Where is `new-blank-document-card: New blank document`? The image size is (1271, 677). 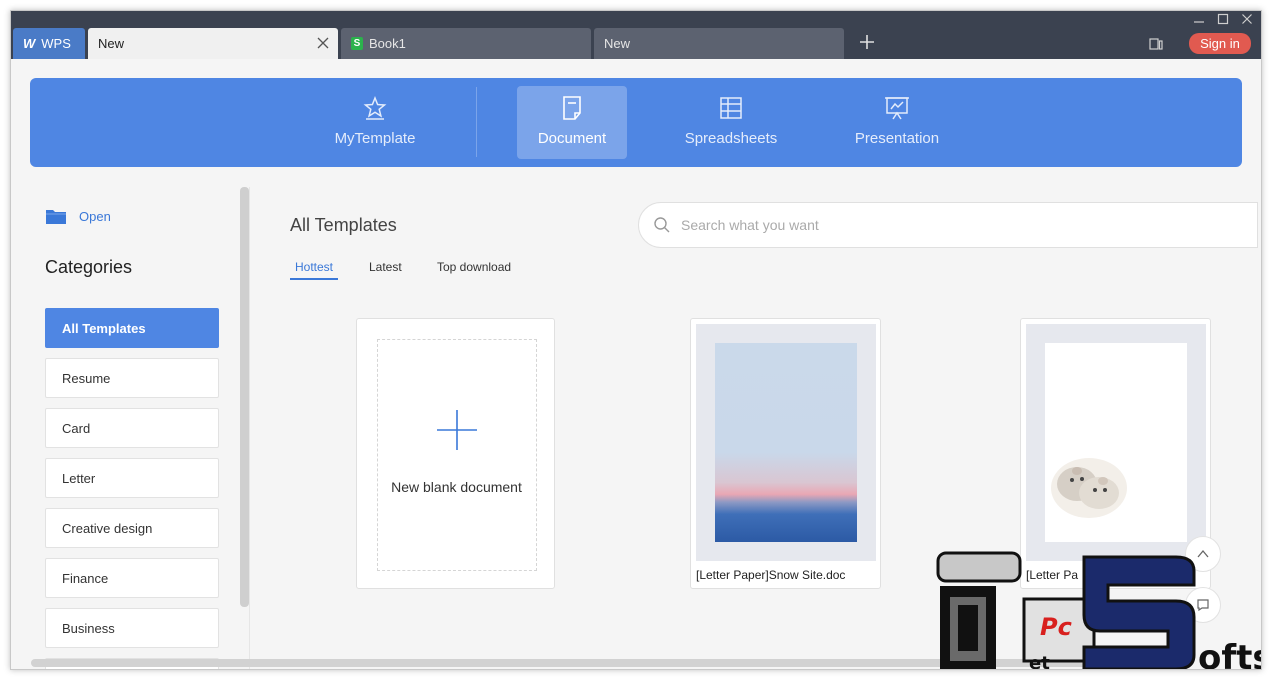 new-blank-document-card: New blank document is located at coordinates (455, 453).